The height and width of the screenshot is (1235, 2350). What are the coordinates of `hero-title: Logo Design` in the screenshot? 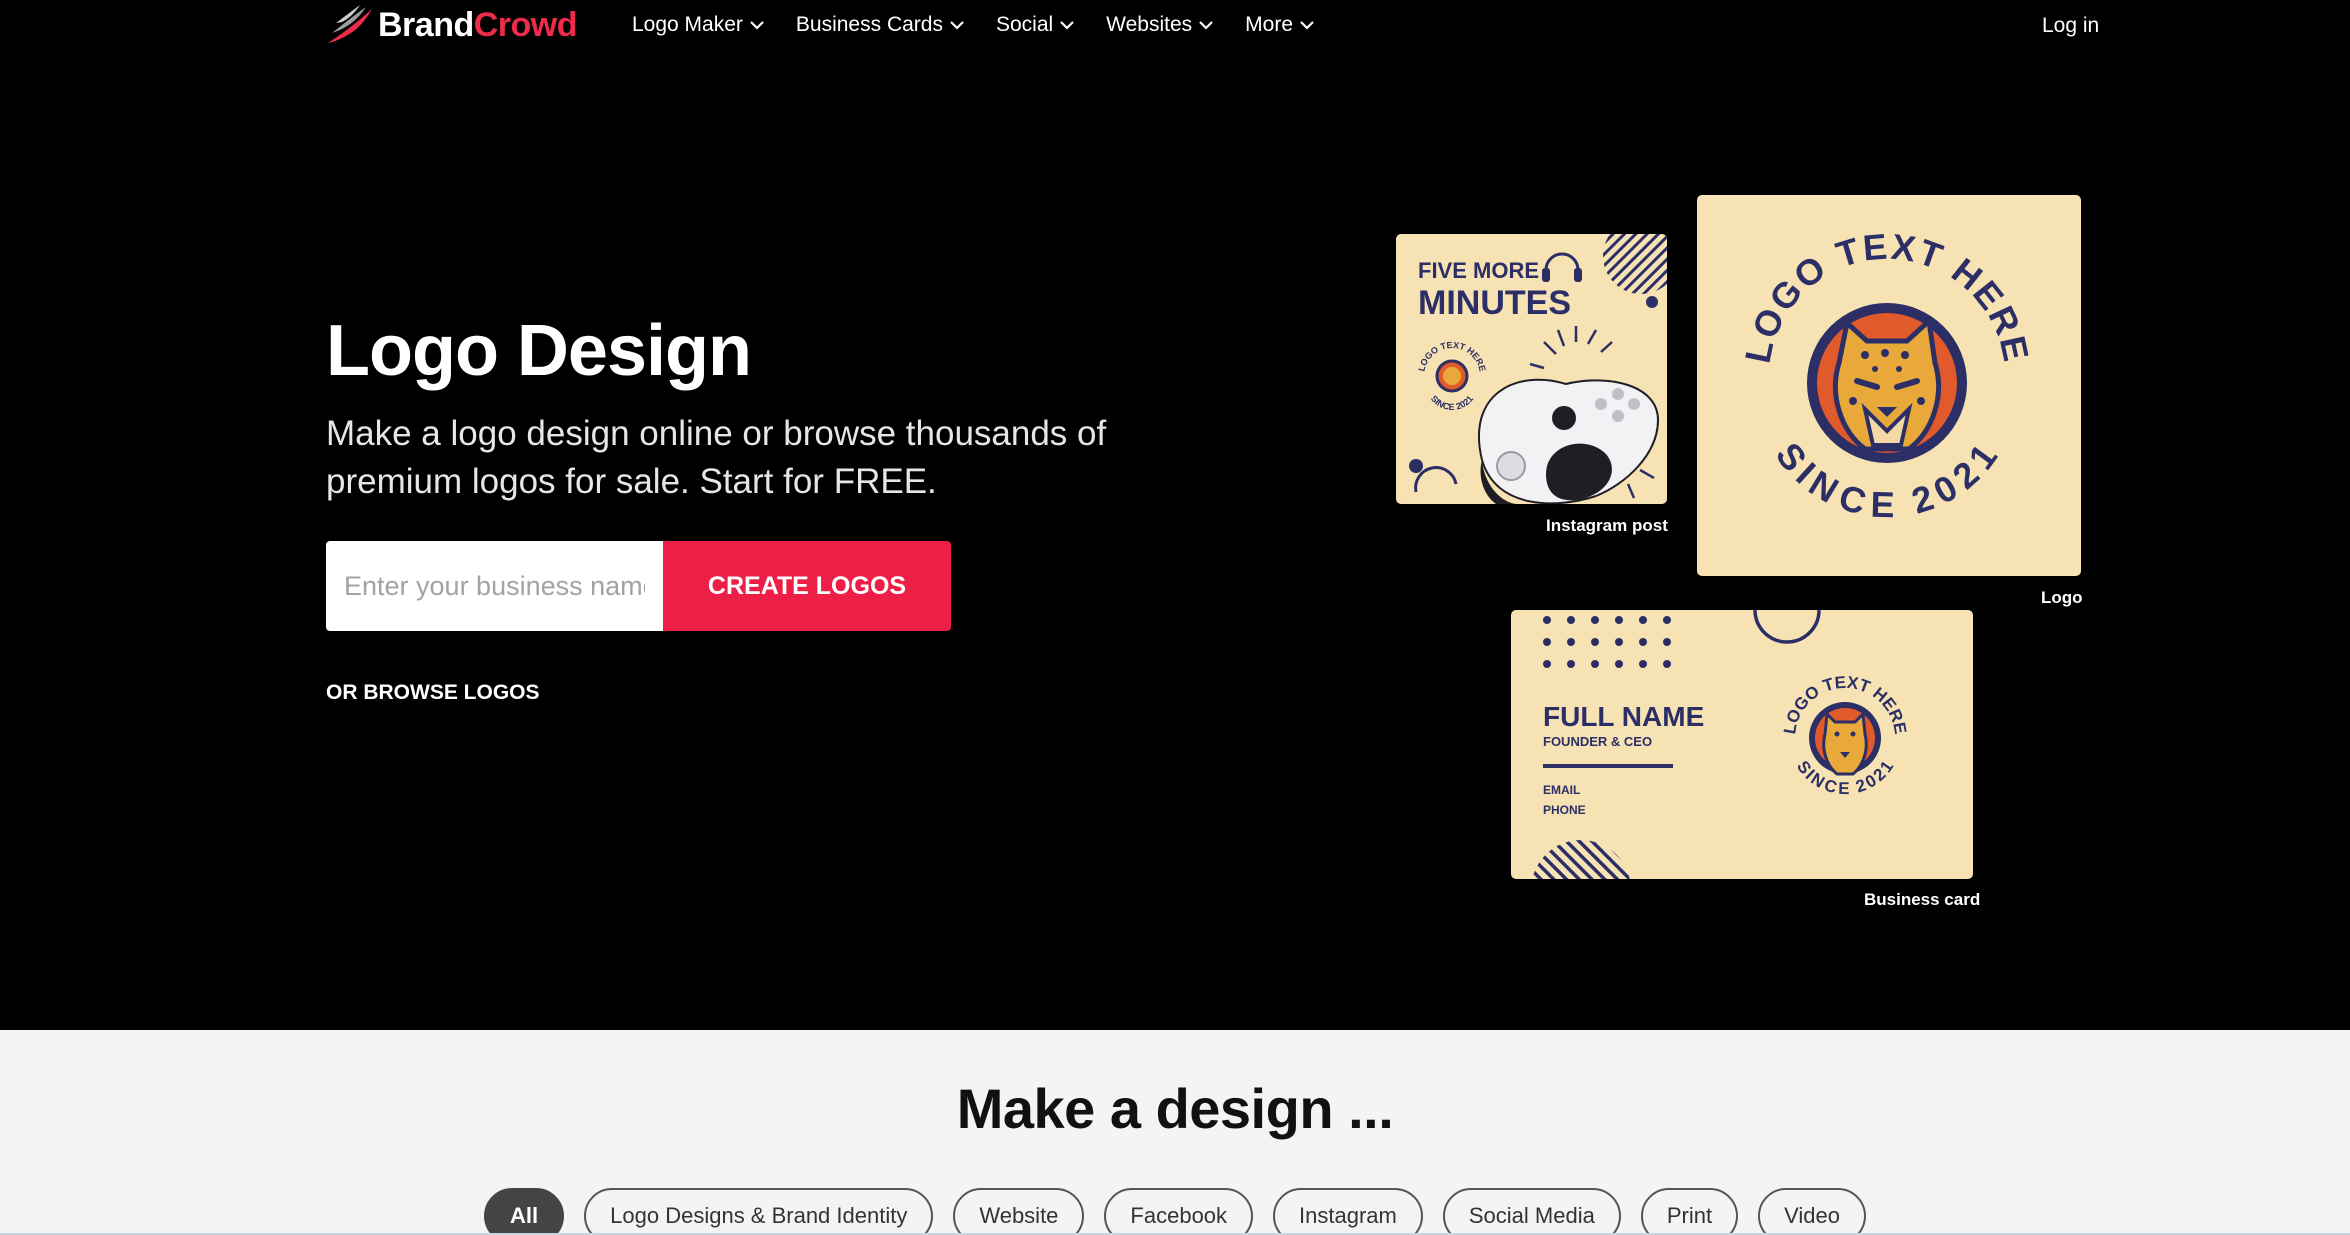 It's located at (539, 351).